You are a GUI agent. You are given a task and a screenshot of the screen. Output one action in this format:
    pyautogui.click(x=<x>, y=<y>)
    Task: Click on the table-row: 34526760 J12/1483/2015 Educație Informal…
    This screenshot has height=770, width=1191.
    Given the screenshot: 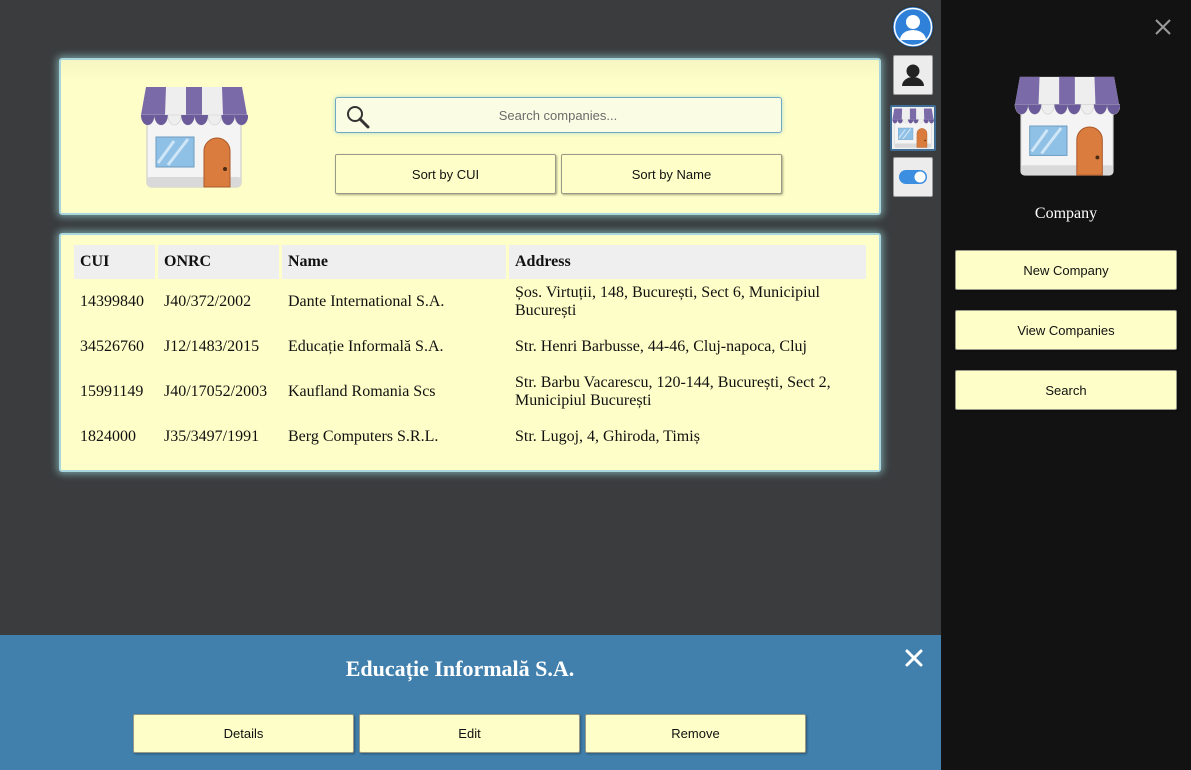 What is the action you would take?
    pyautogui.click(x=470, y=346)
    